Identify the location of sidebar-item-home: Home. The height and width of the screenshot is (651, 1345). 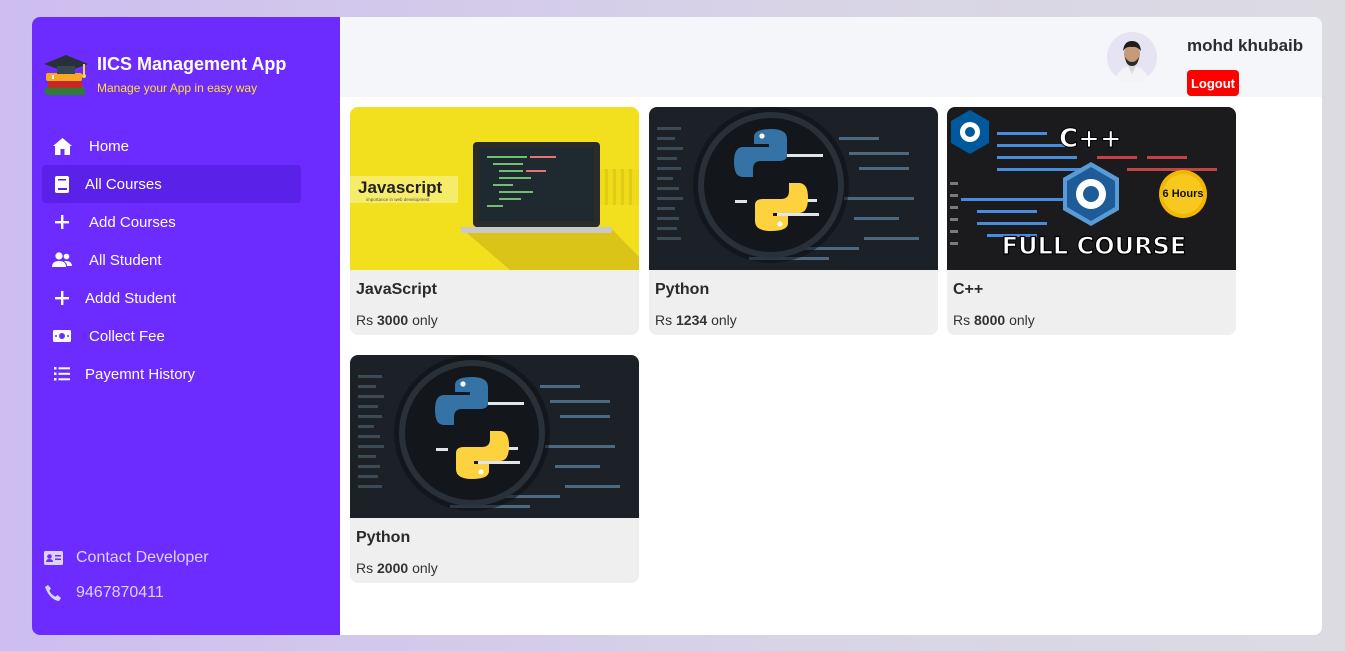
(171, 146).